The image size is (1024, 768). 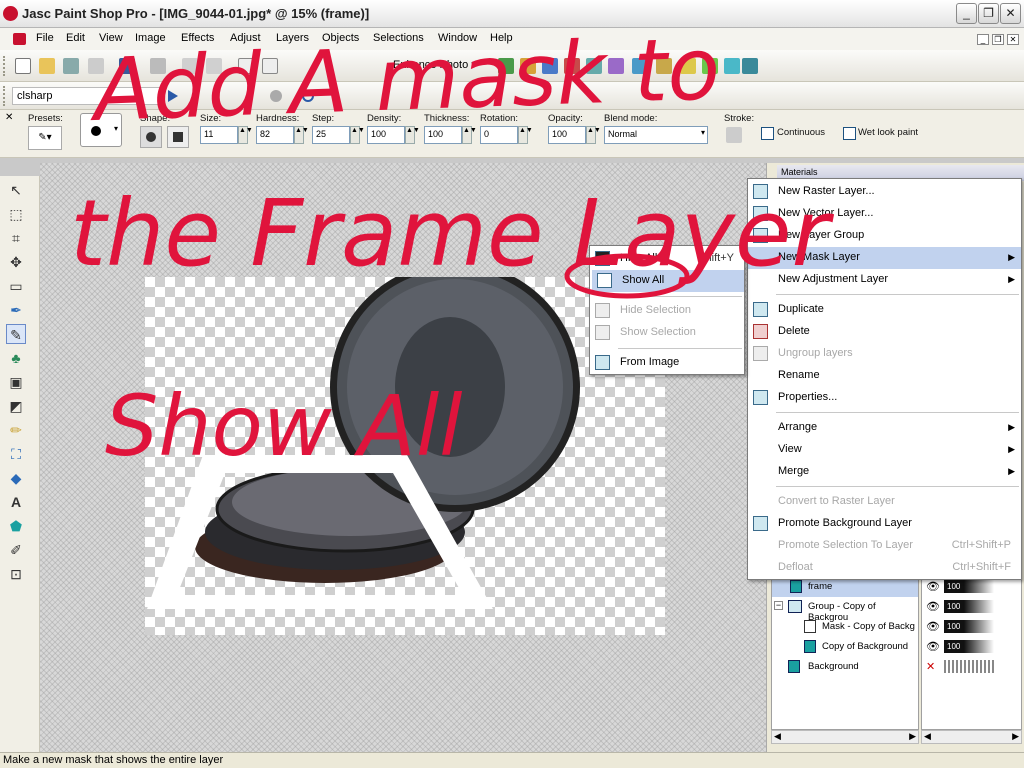 What do you see at coordinates (86, 96) in the screenshot?
I see `script-select: clsharp` at bounding box center [86, 96].